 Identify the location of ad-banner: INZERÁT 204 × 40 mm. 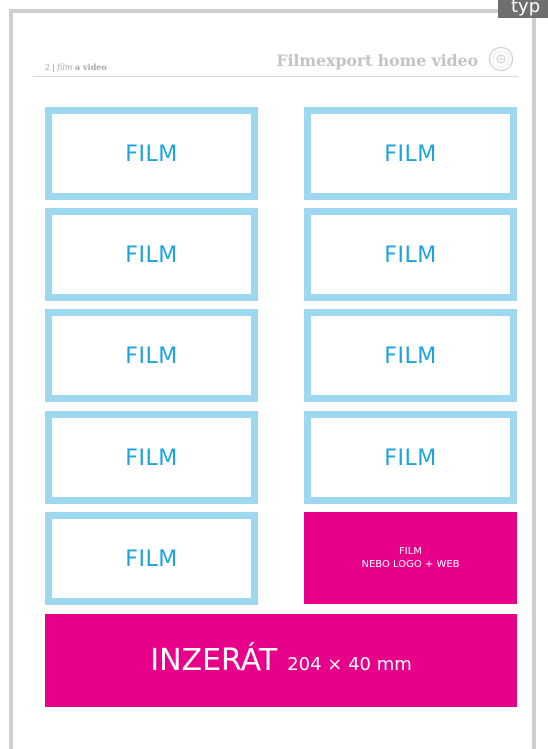
(281, 660).